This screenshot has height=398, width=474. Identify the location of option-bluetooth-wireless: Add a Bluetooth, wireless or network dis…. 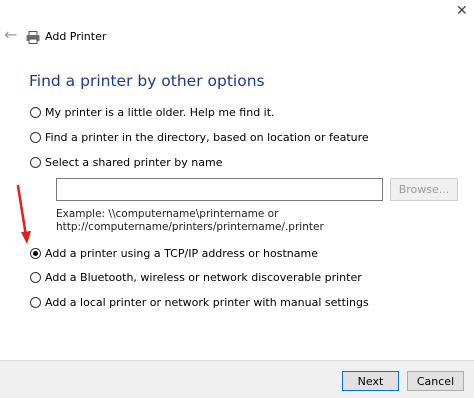
(196, 277).